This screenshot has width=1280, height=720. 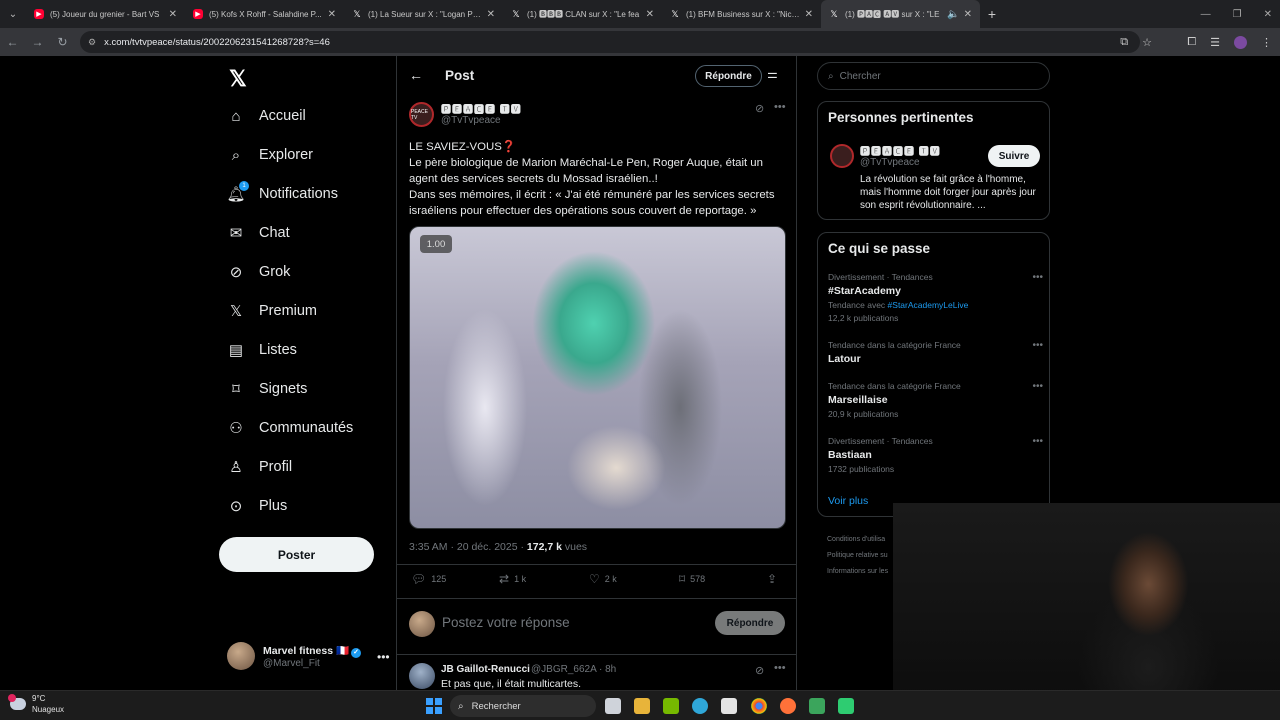 I want to click on post-button: Poster, so click(x=296, y=554).